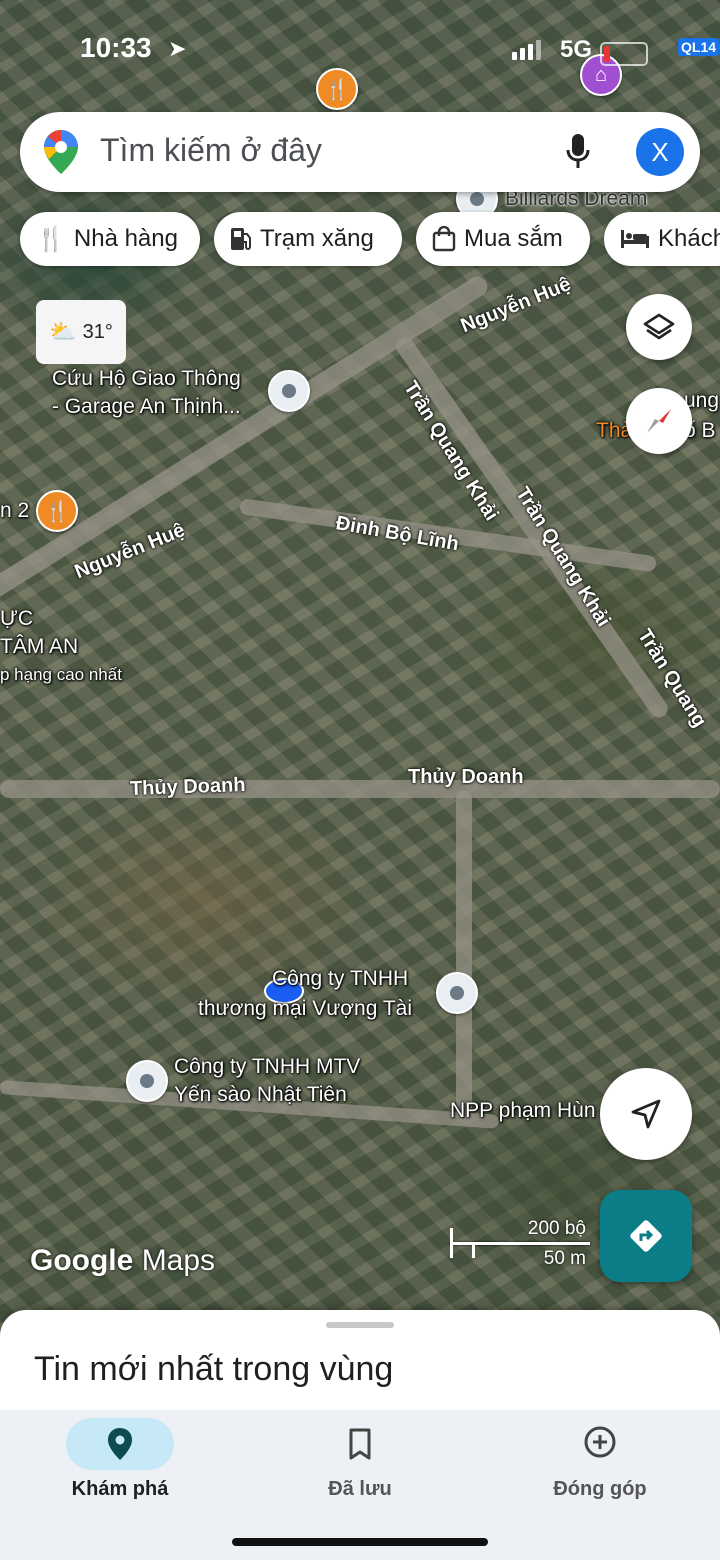 The image size is (720, 1560). I want to click on chip-hotels: Khách, so click(662, 239).